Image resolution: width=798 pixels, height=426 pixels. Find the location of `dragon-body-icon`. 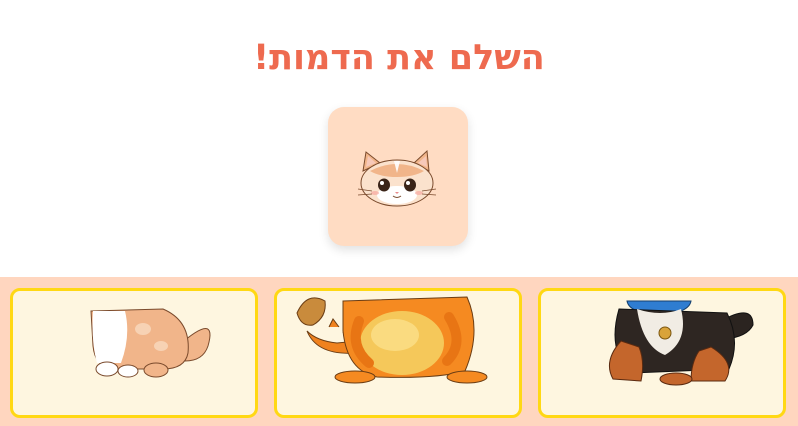

dragon-body-icon is located at coordinates (392, 340).